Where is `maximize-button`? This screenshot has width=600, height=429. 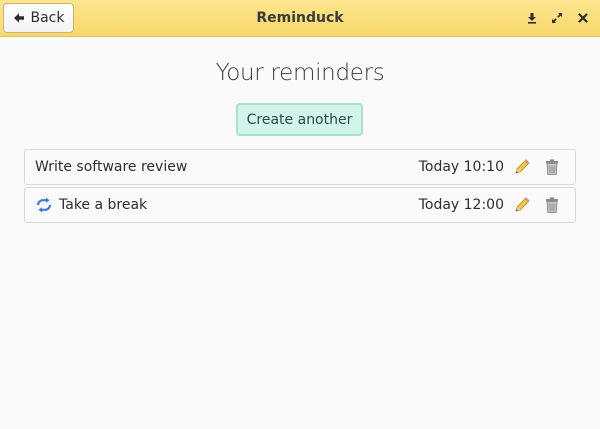
maximize-button is located at coordinates (557, 18).